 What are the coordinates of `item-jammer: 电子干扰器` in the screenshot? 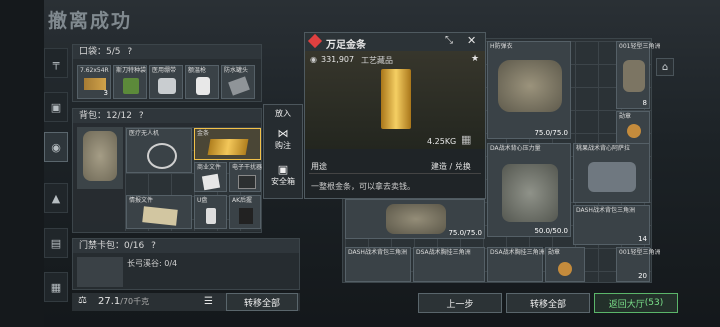 It's located at (245, 177).